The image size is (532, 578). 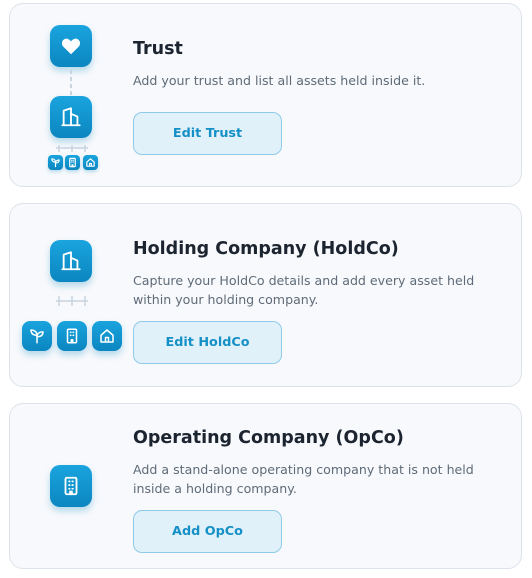 What do you see at coordinates (158, 49) in the screenshot?
I see `card-title: Trust` at bounding box center [158, 49].